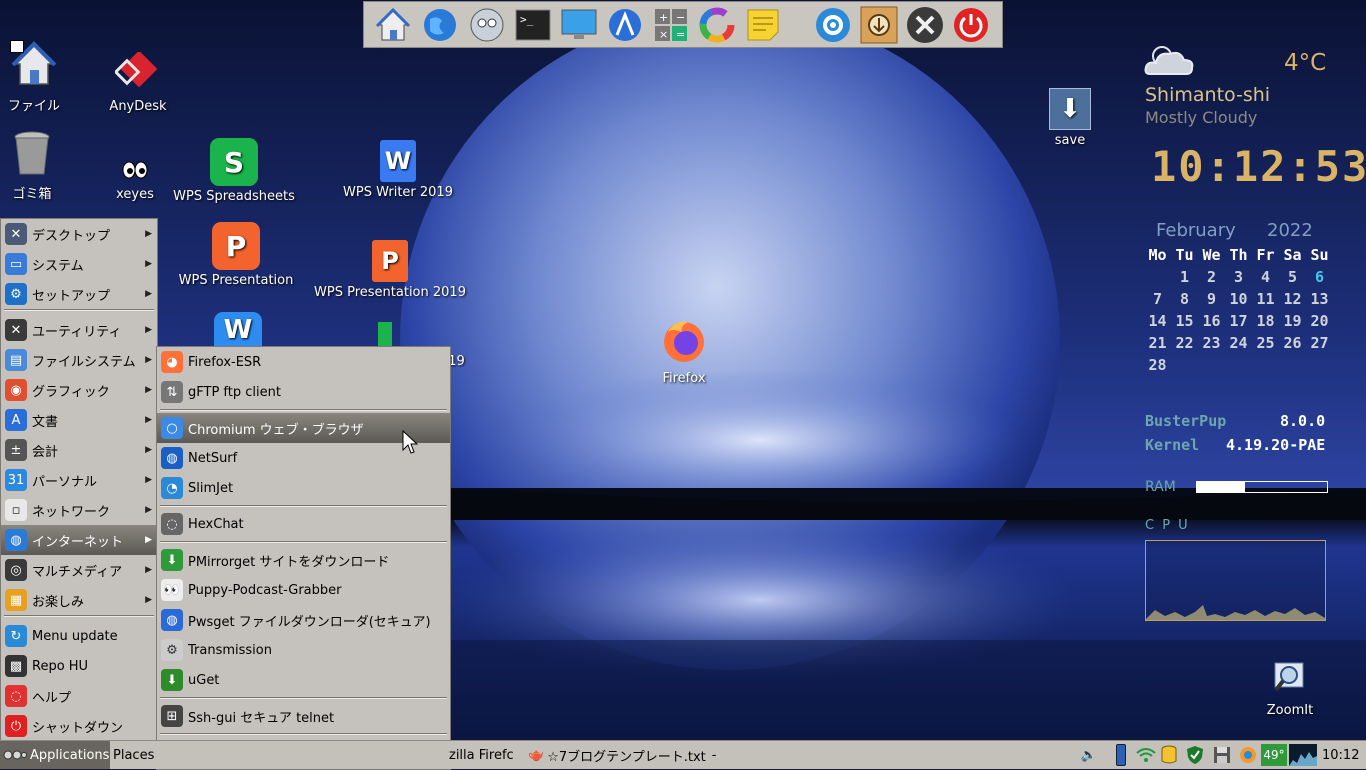  Describe the element at coordinates (79, 696) in the screenshot. I see `menu-item-help: ◌ ヘルプ` at that location.